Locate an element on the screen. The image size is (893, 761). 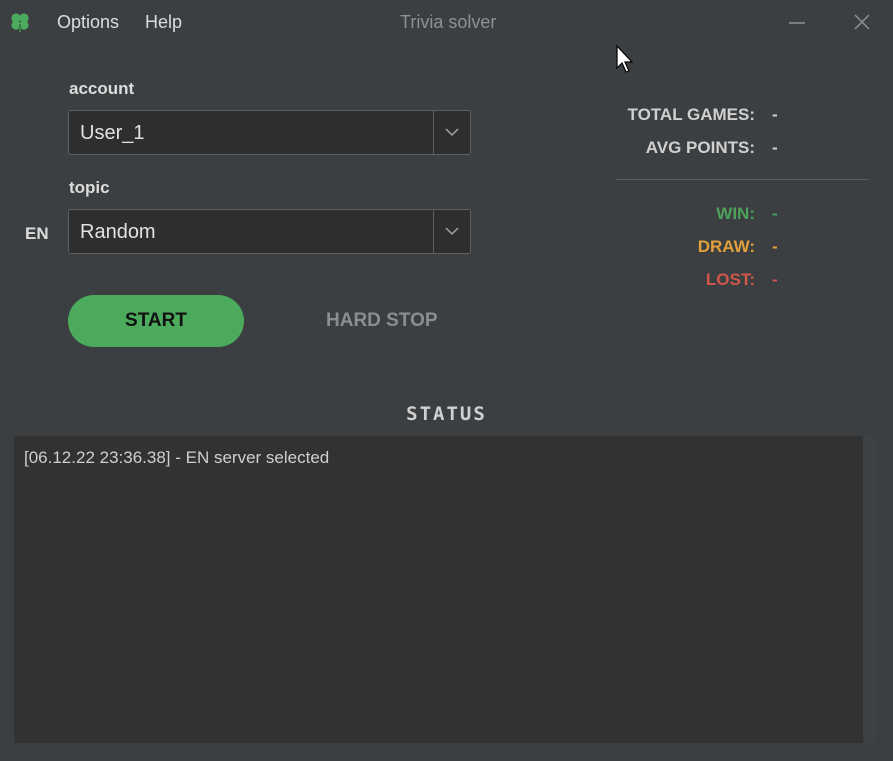
avg-points-label: AVG POINTS: is located at coordinates (700, 147).